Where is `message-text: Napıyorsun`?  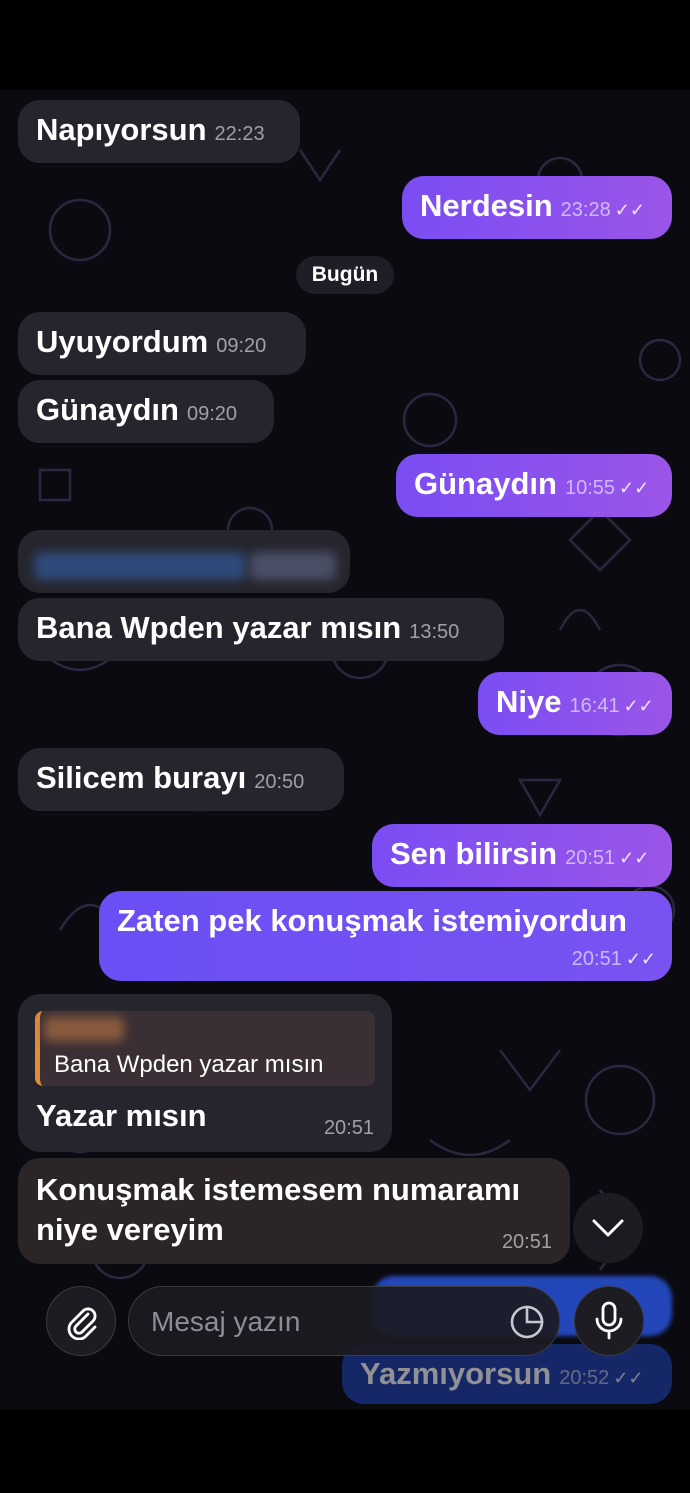 message-text: Napıyorsun is located at coordinates (121, 129).